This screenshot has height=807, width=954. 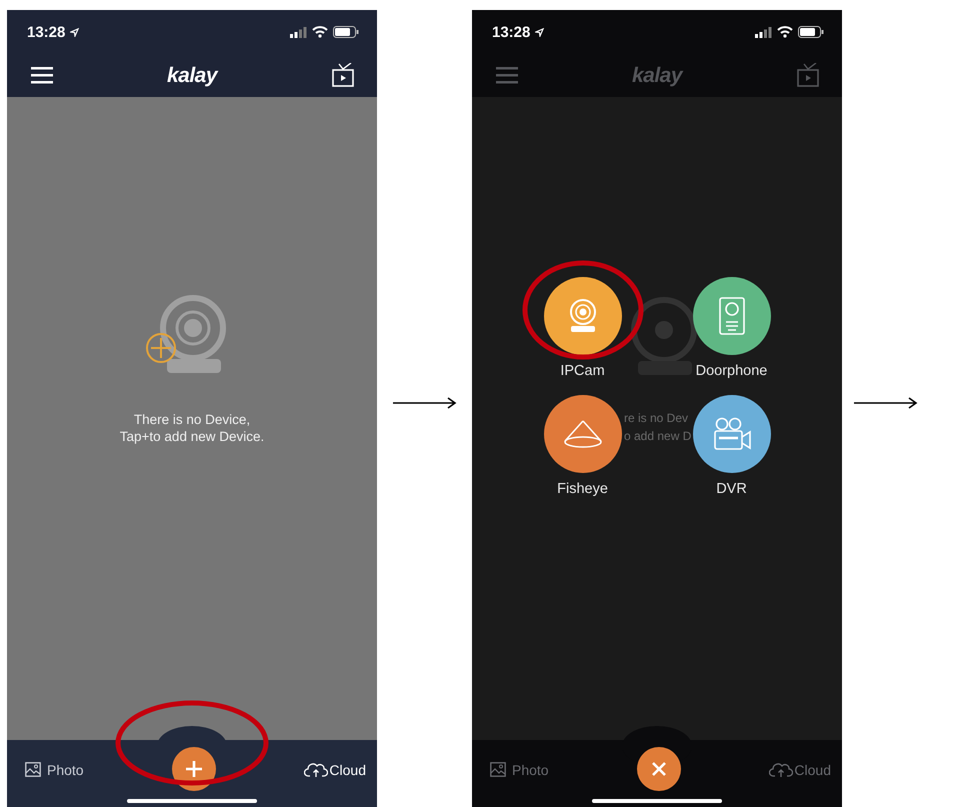 I want to click on doorphone-icon, so click(x=731, y=316).